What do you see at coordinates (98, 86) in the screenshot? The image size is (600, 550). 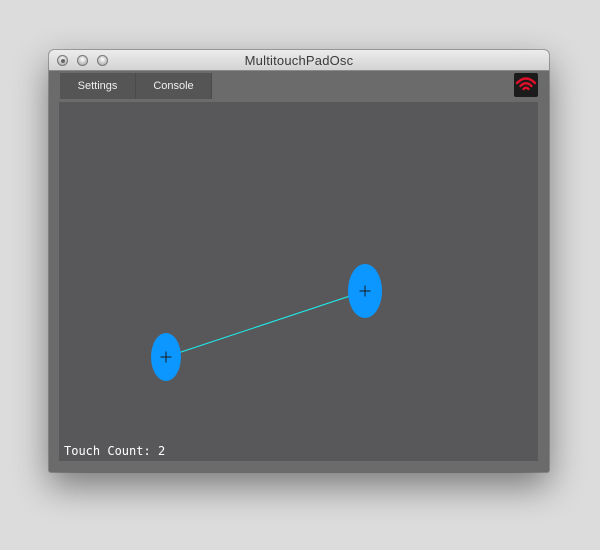 I see `tab-settings: Settings` at bounding box center [98, 86].